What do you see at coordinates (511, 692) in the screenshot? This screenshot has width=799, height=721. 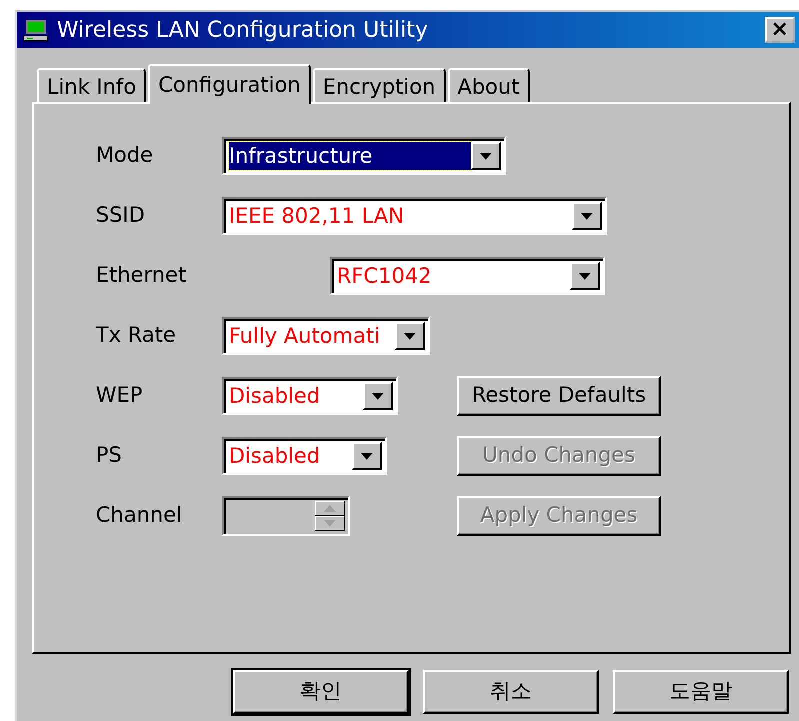 I see `dialog-button: 취소` at bounding box center [511, 692].